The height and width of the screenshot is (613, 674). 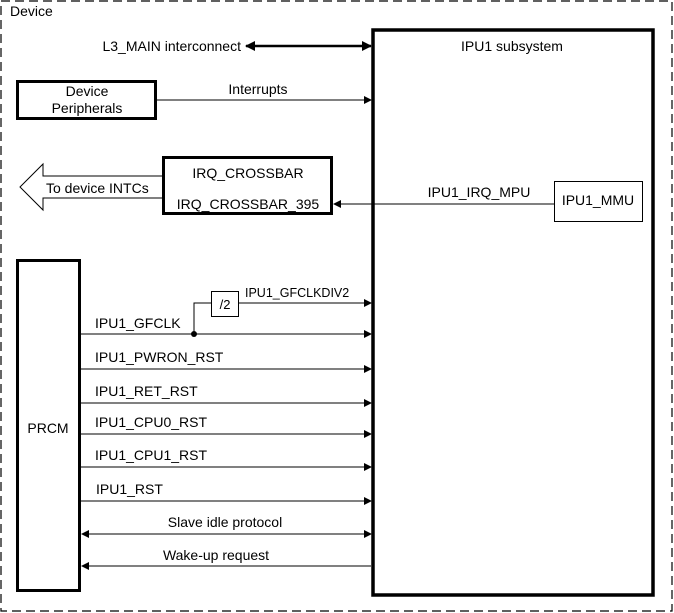 What do you see at coordinates (146, 391) in the screenshot?
I see `ipu1-ret-rst-label: IPU1_RET_RST` at bounding box center [146, 391].